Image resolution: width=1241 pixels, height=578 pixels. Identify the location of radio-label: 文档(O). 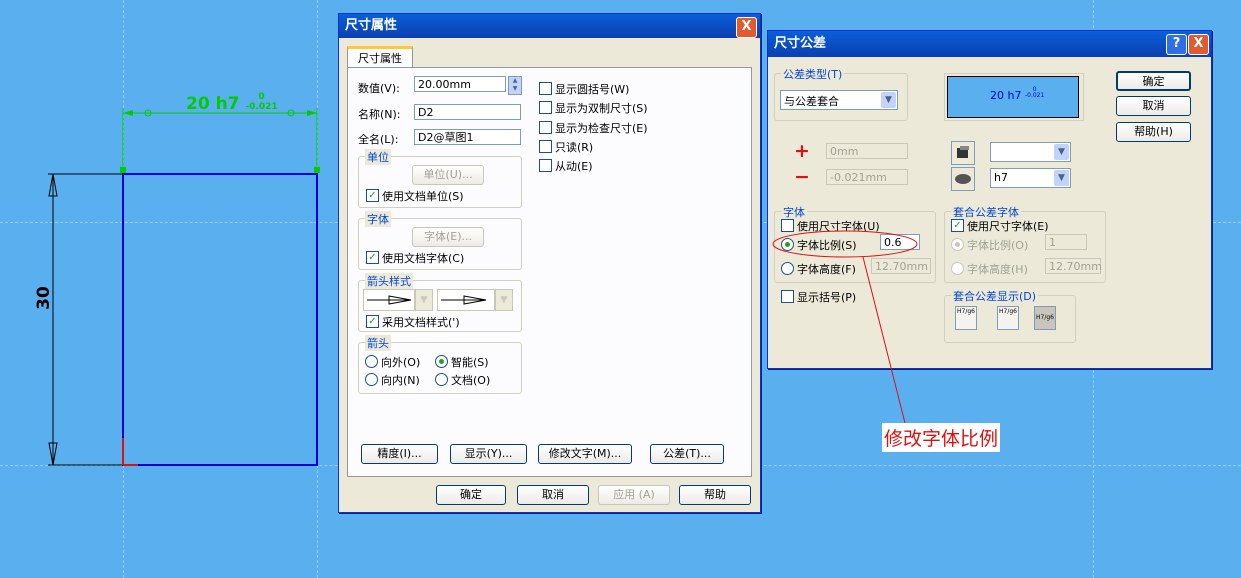
(471, 380).